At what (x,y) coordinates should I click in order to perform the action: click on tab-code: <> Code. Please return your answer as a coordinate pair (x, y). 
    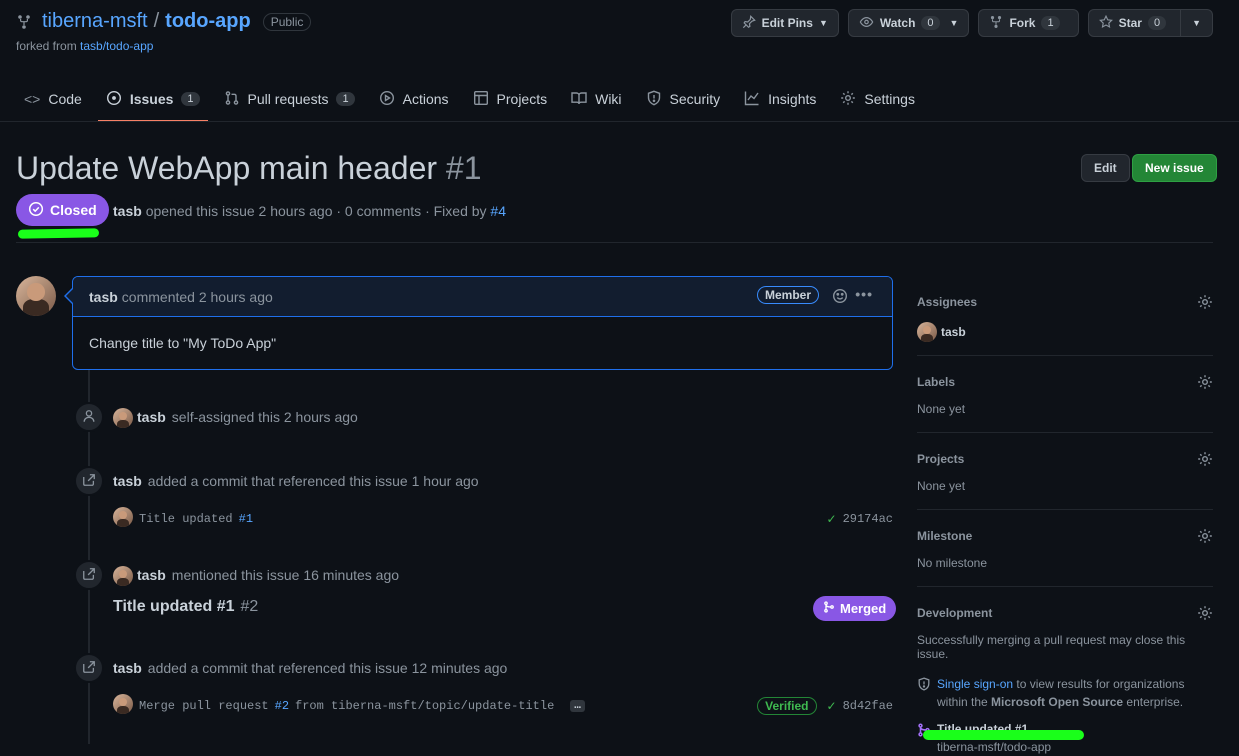
    Looking at the image, I should click on (53, 99).